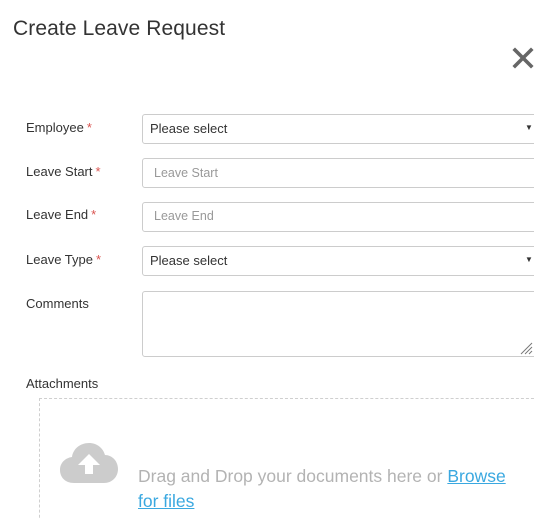  What do you see at coordinates (184, 216) in the screenshot?
I see `leave-end-placeholder: Leave End` at bounding box center [184, 216].